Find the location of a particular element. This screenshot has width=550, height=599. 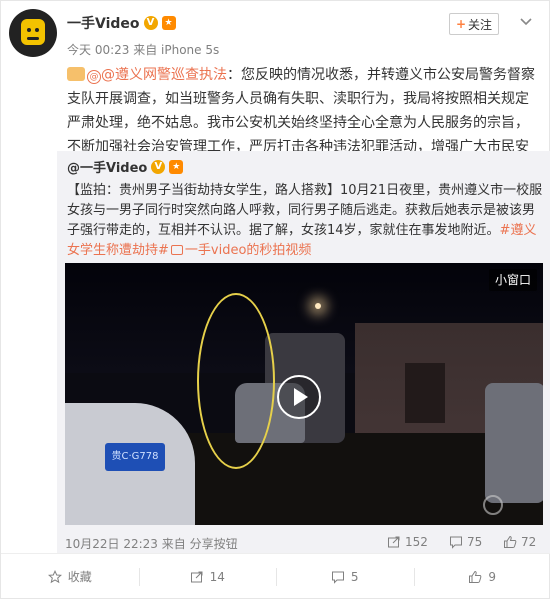

highlight-ellipse is located at coordinates (236, 381).